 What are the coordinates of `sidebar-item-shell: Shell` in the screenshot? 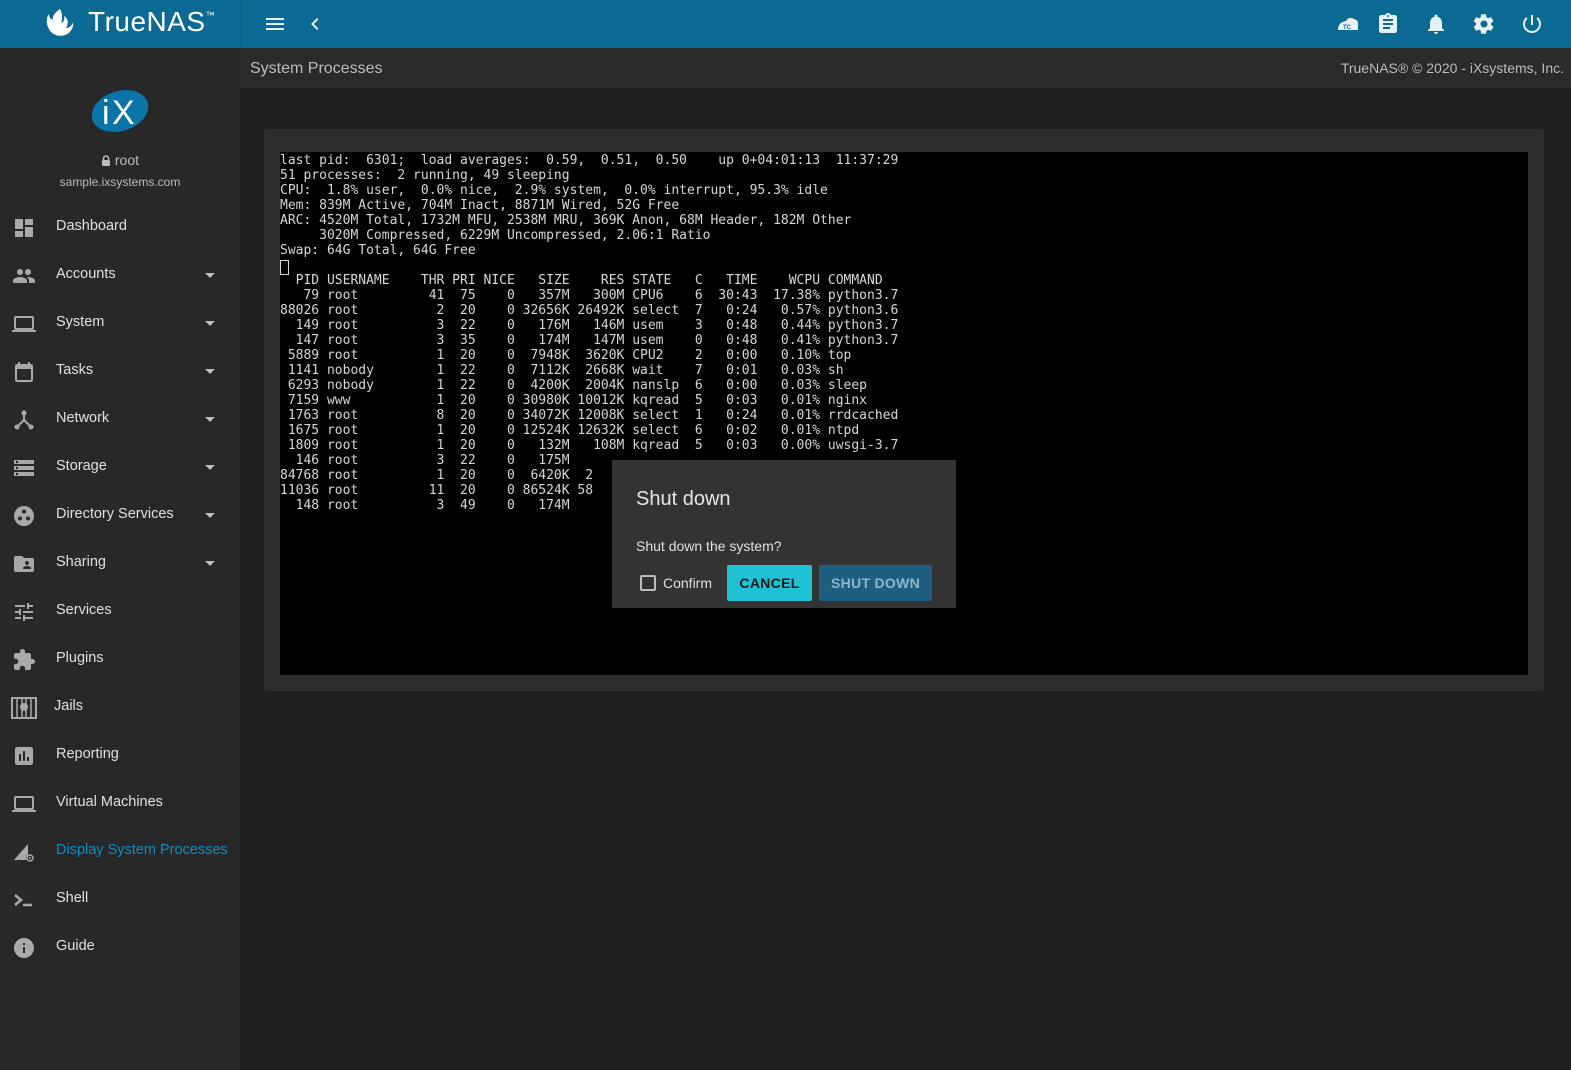 It's located at (120, 900).